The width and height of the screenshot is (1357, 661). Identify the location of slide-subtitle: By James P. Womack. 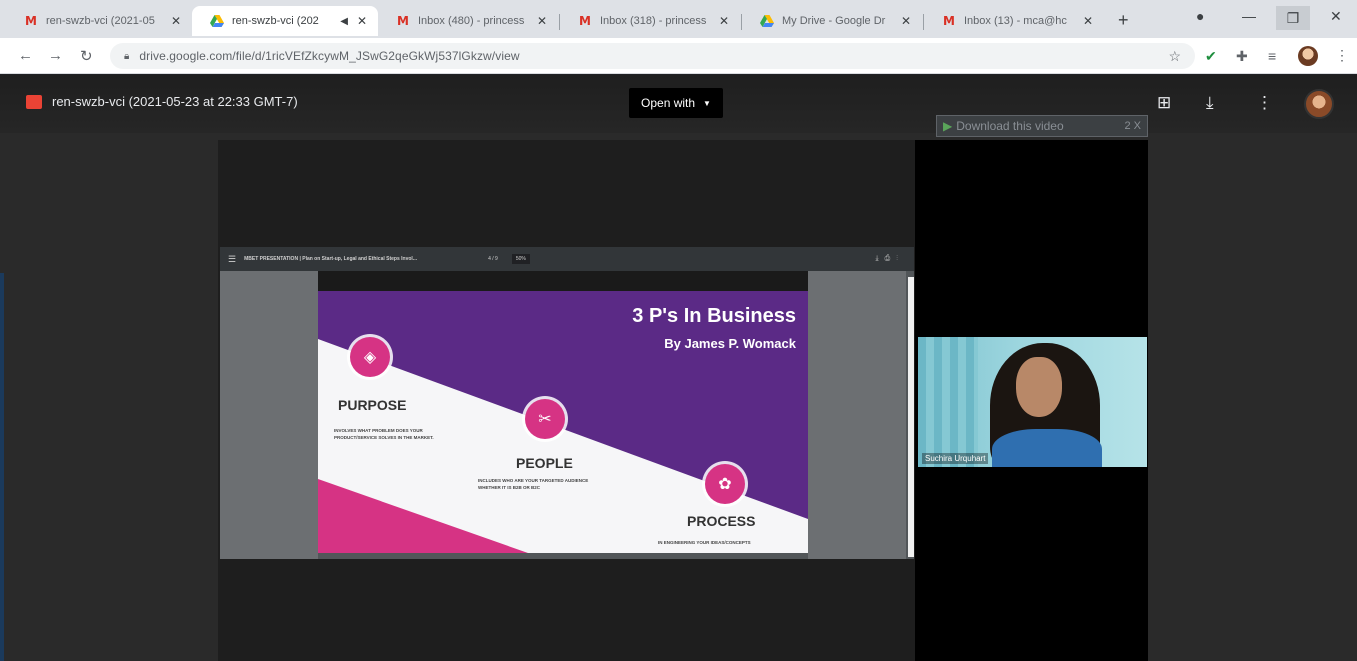
(730, 343).